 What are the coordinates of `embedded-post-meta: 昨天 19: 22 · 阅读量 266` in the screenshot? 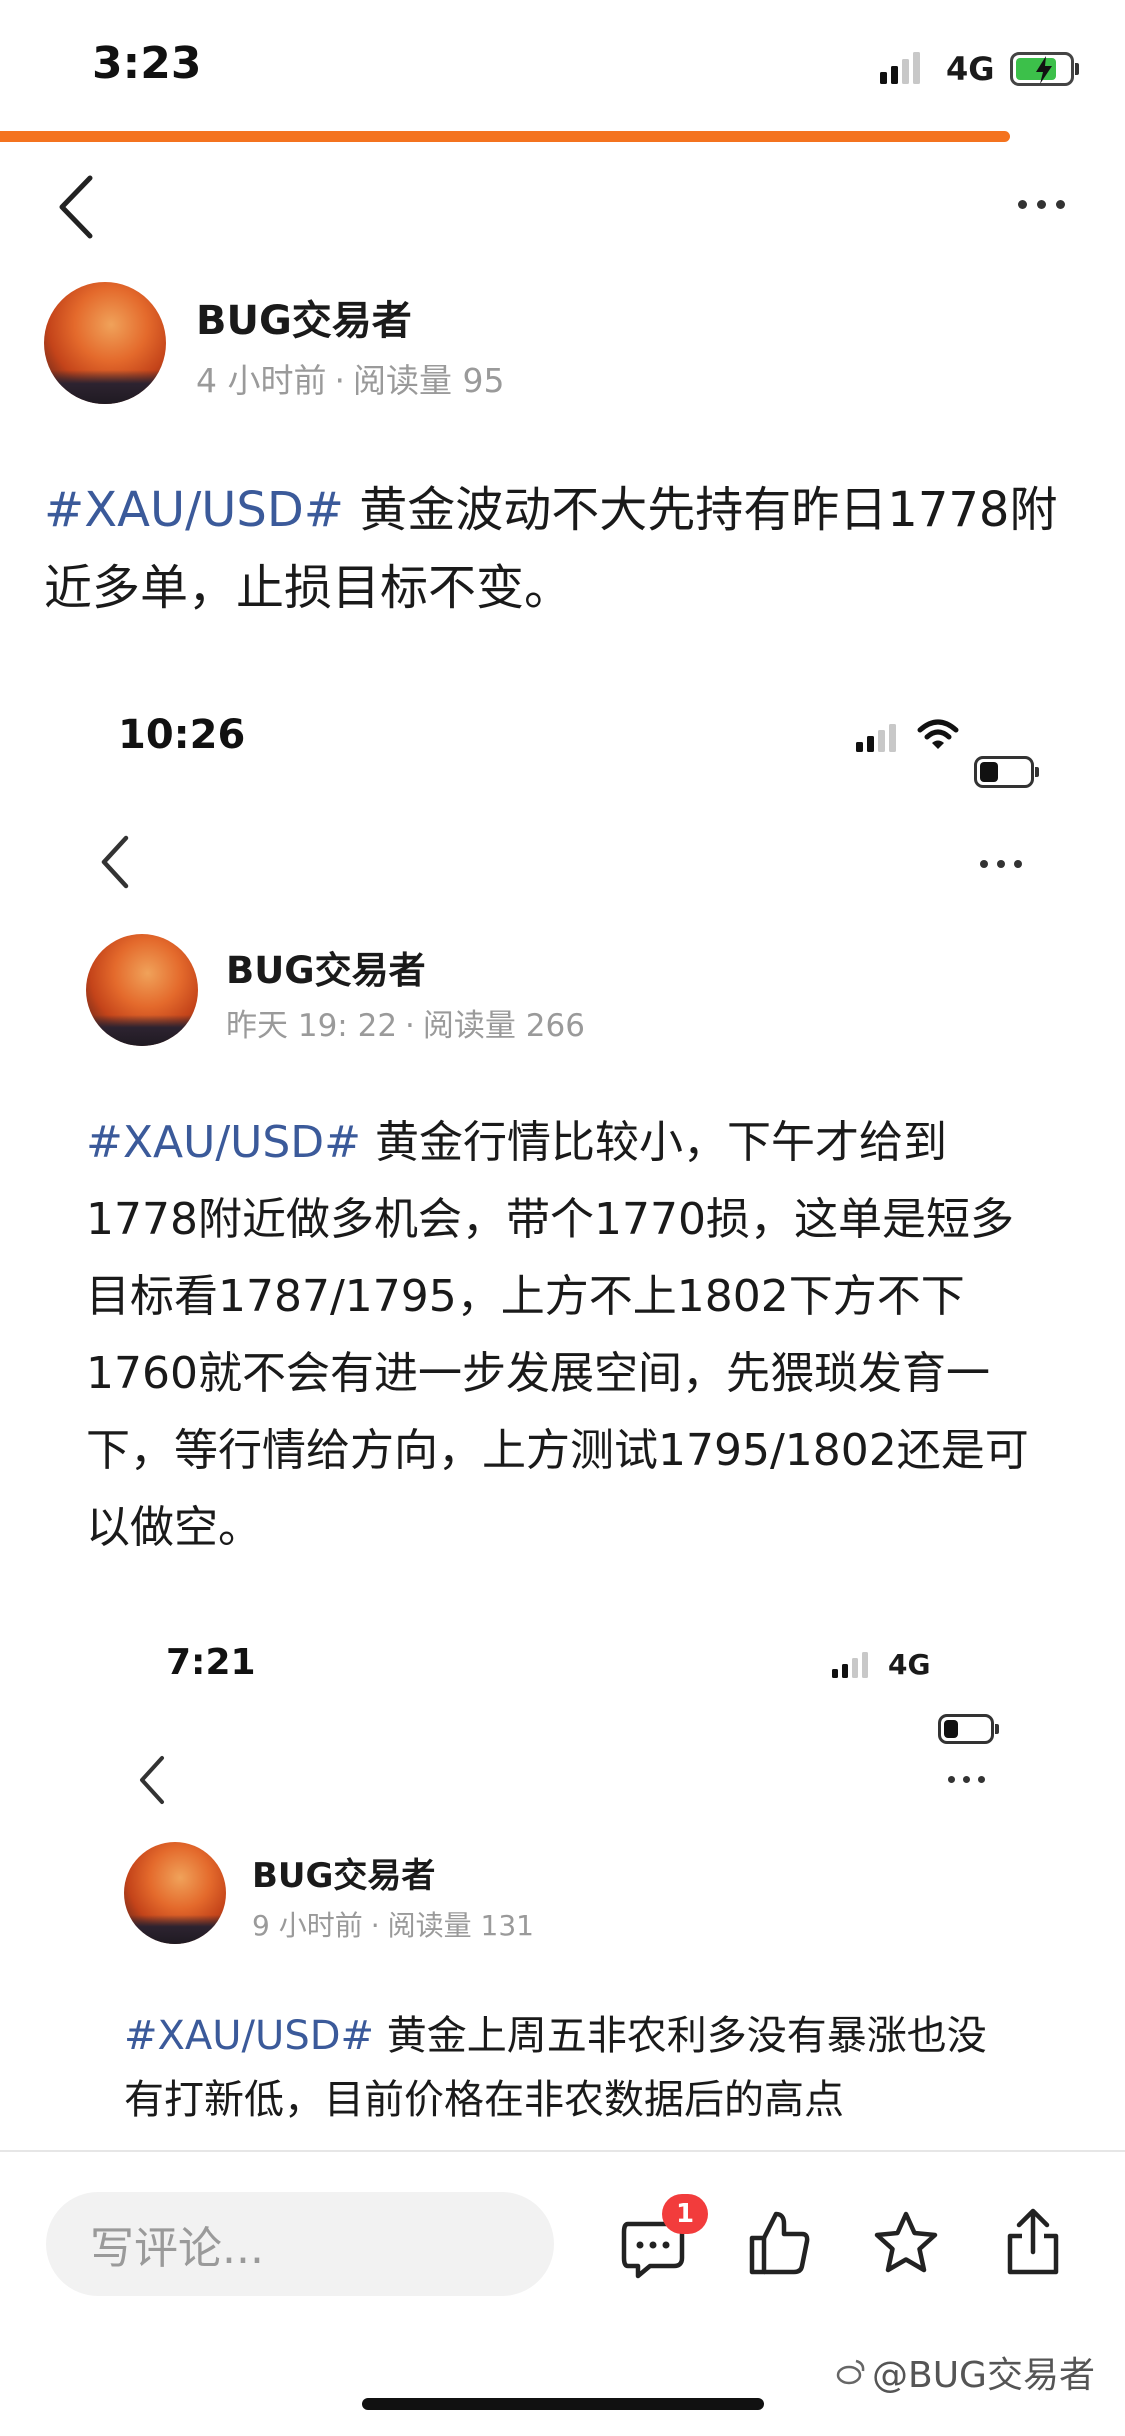 It's located at (405, 1026).